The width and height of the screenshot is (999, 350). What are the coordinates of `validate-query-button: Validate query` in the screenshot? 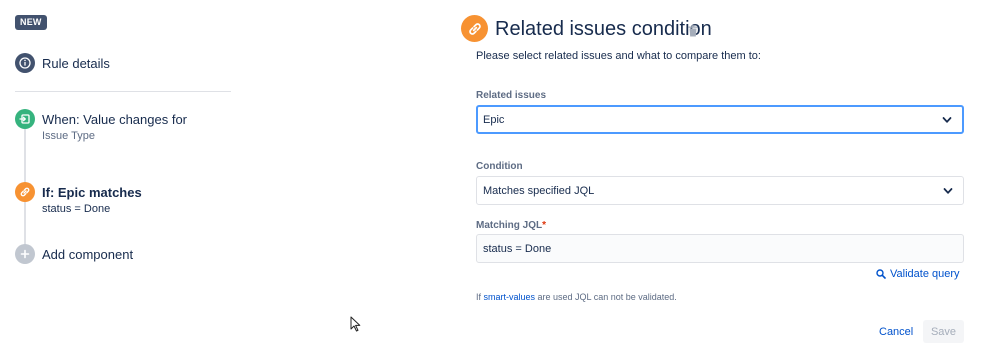 It's located at (918, 274).